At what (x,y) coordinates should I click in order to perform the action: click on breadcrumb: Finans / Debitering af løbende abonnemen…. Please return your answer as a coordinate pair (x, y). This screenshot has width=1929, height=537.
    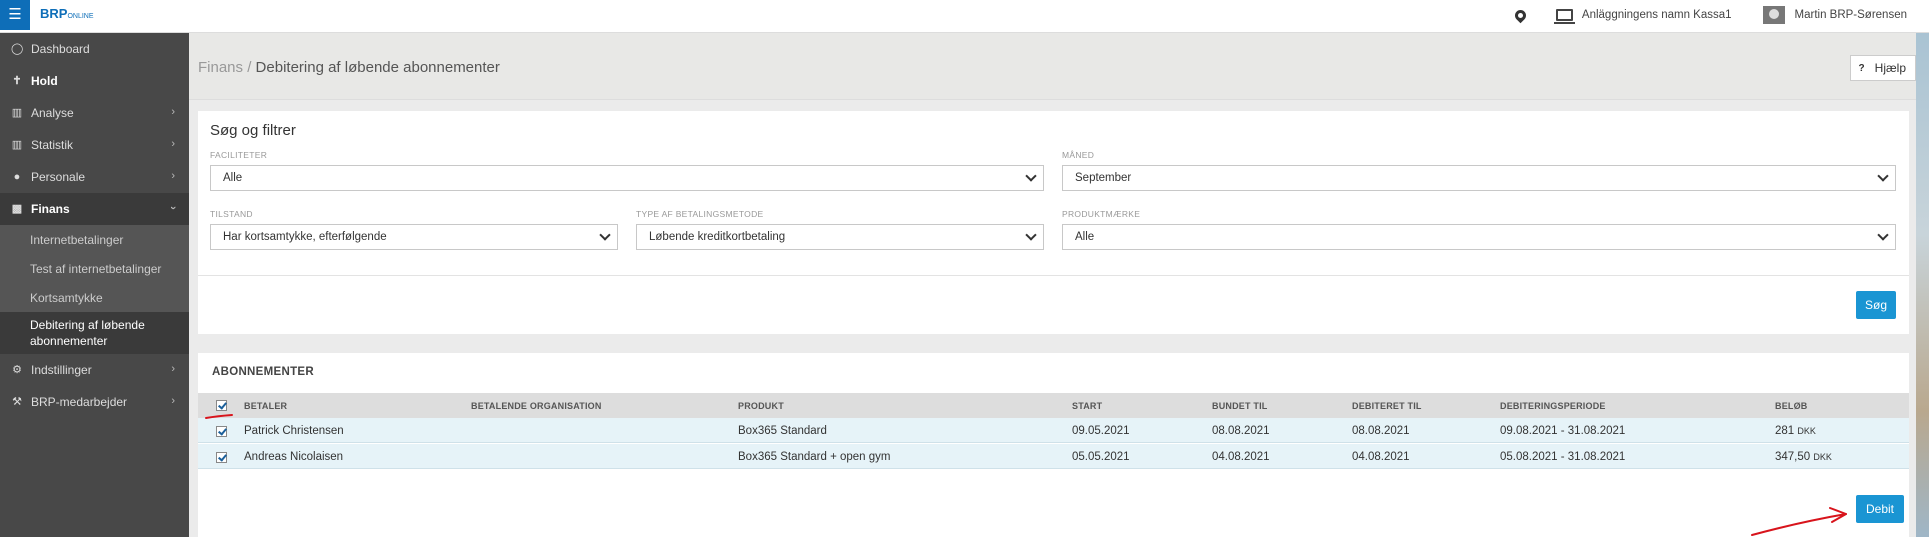
    Looking at the image, I should click on (349, 67).